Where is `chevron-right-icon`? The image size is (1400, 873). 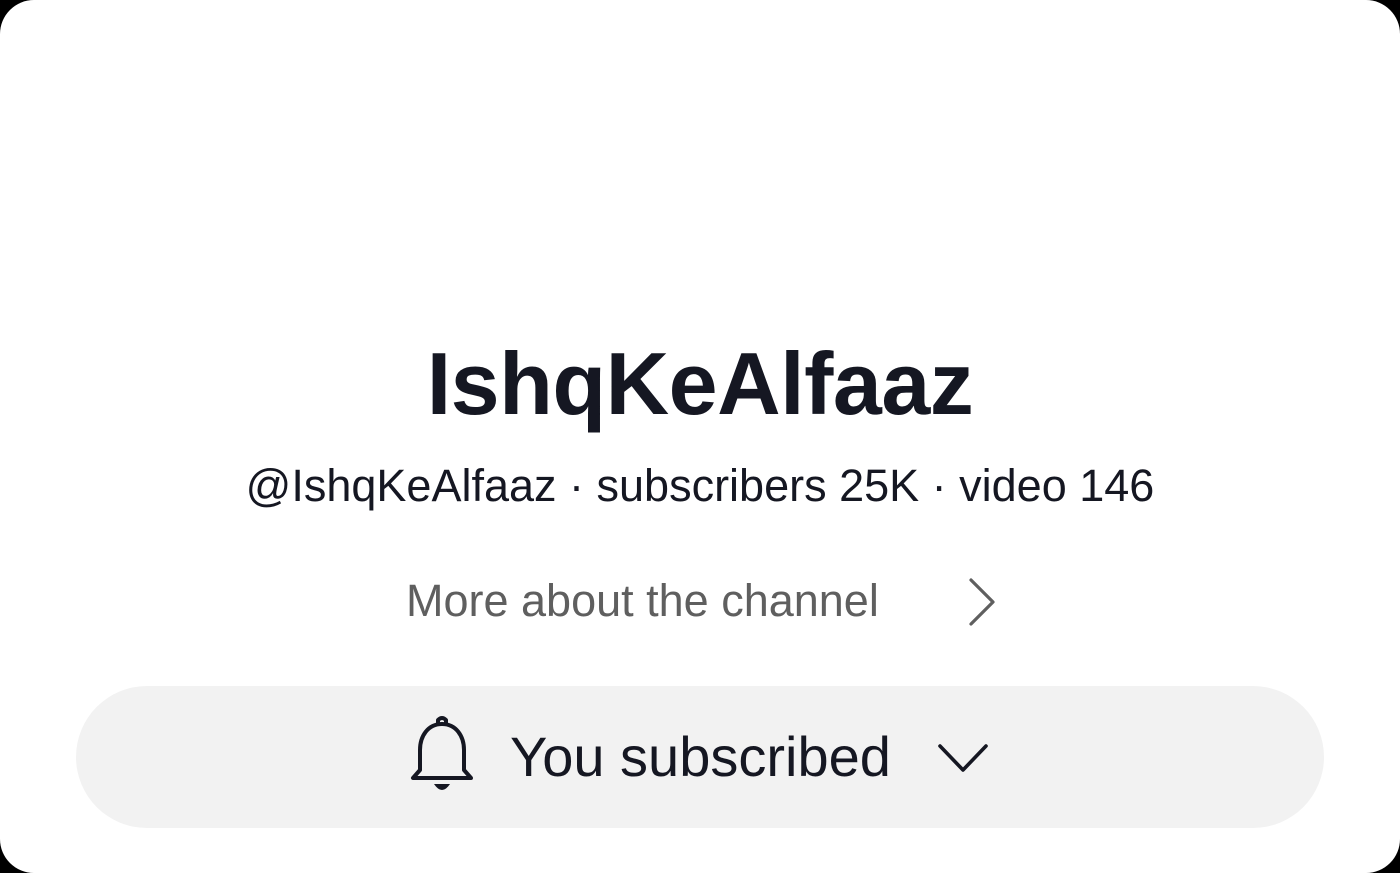 chevron-right-icon is located at coordinates (982, 602).